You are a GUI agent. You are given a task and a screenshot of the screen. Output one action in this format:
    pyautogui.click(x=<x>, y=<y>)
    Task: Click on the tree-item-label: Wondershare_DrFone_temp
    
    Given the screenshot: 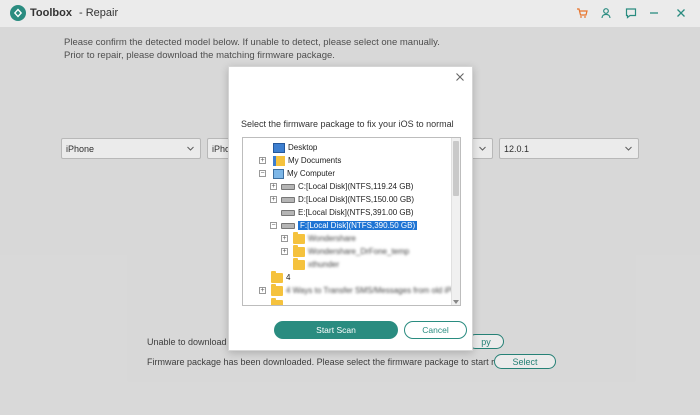 What is the action you would take?
    pyautogui.click(x=359, y=251)
    